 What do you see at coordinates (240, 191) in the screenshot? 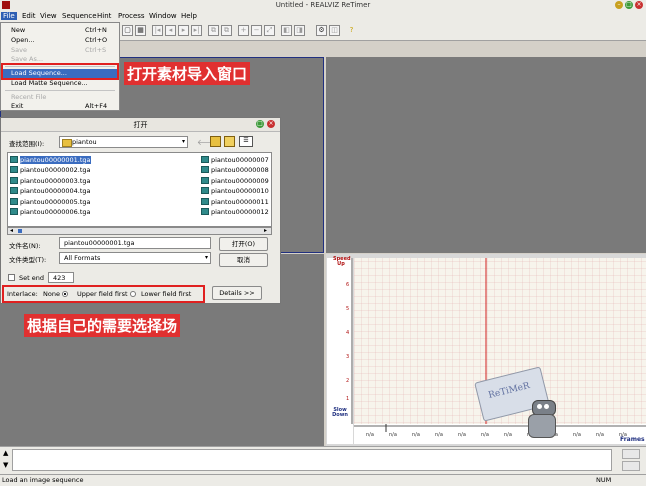
I see `file-name: piantou00000010` at bounding box center [240, 191].